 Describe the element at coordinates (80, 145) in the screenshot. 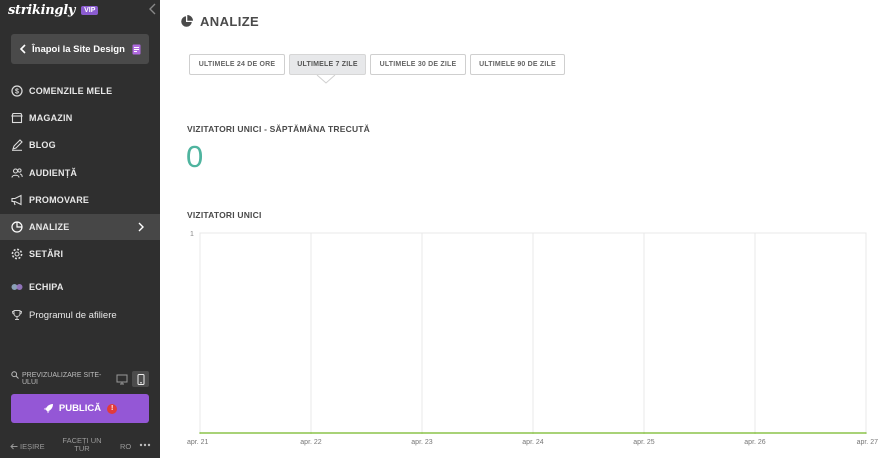

I see `sidebar-item-blog: BLOG` at that location.